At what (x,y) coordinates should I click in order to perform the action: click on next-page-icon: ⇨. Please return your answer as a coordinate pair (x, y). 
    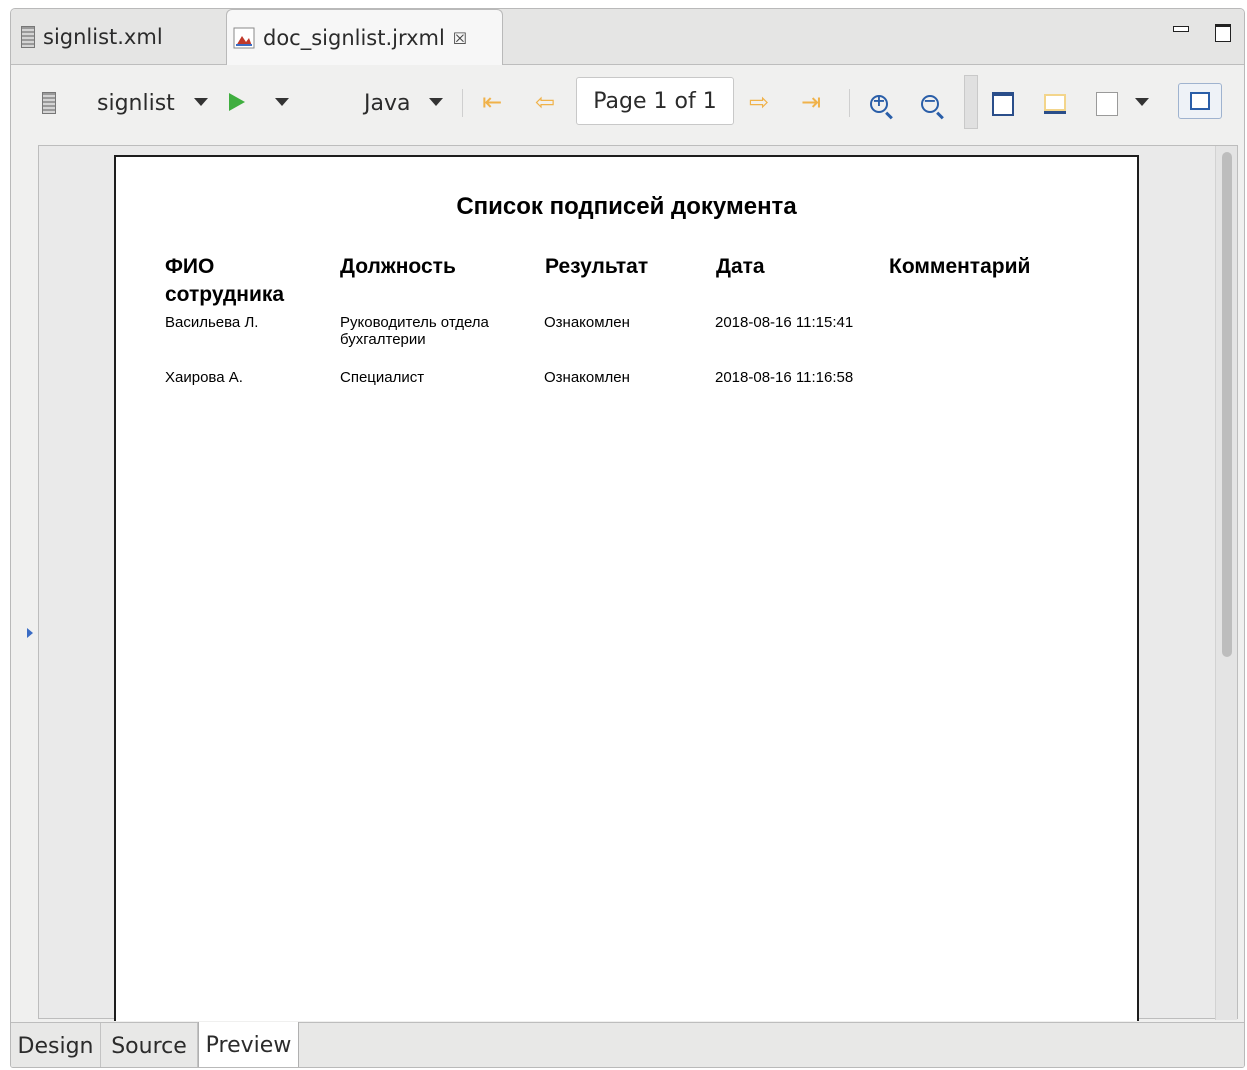
    Looking at the image, I should click on (759, 102).